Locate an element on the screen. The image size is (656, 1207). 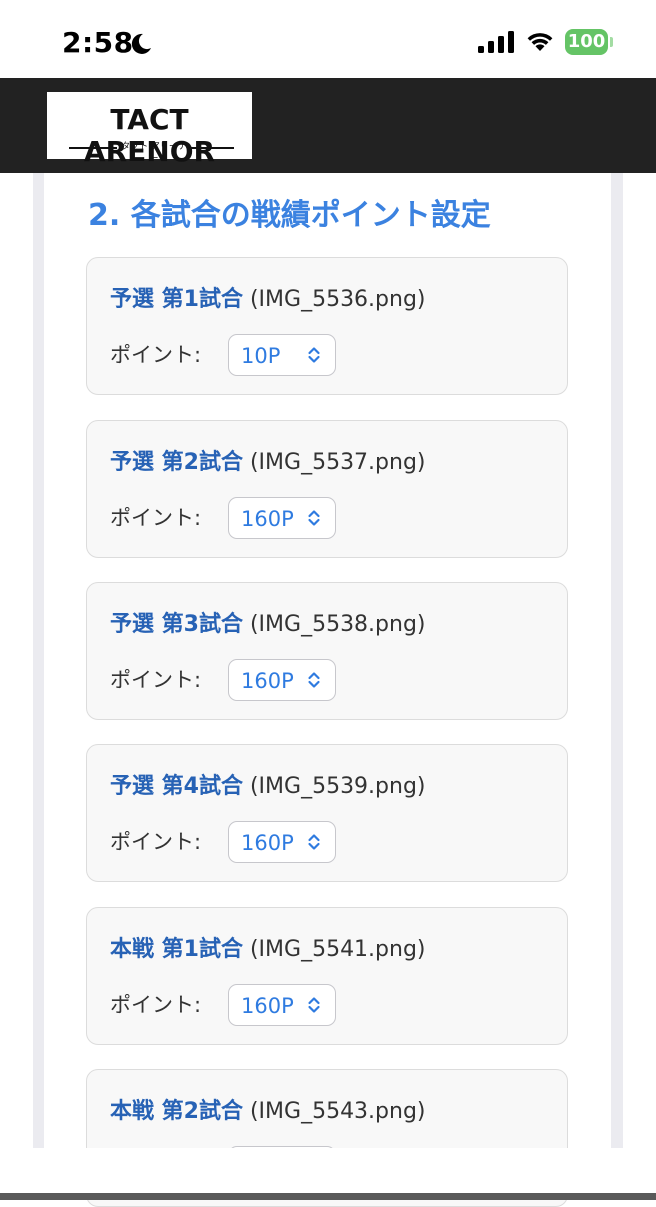
match-card: 予選 第1試合 (IMG_5536.png) ポイント: 10P is located at coordinates (327, 326).